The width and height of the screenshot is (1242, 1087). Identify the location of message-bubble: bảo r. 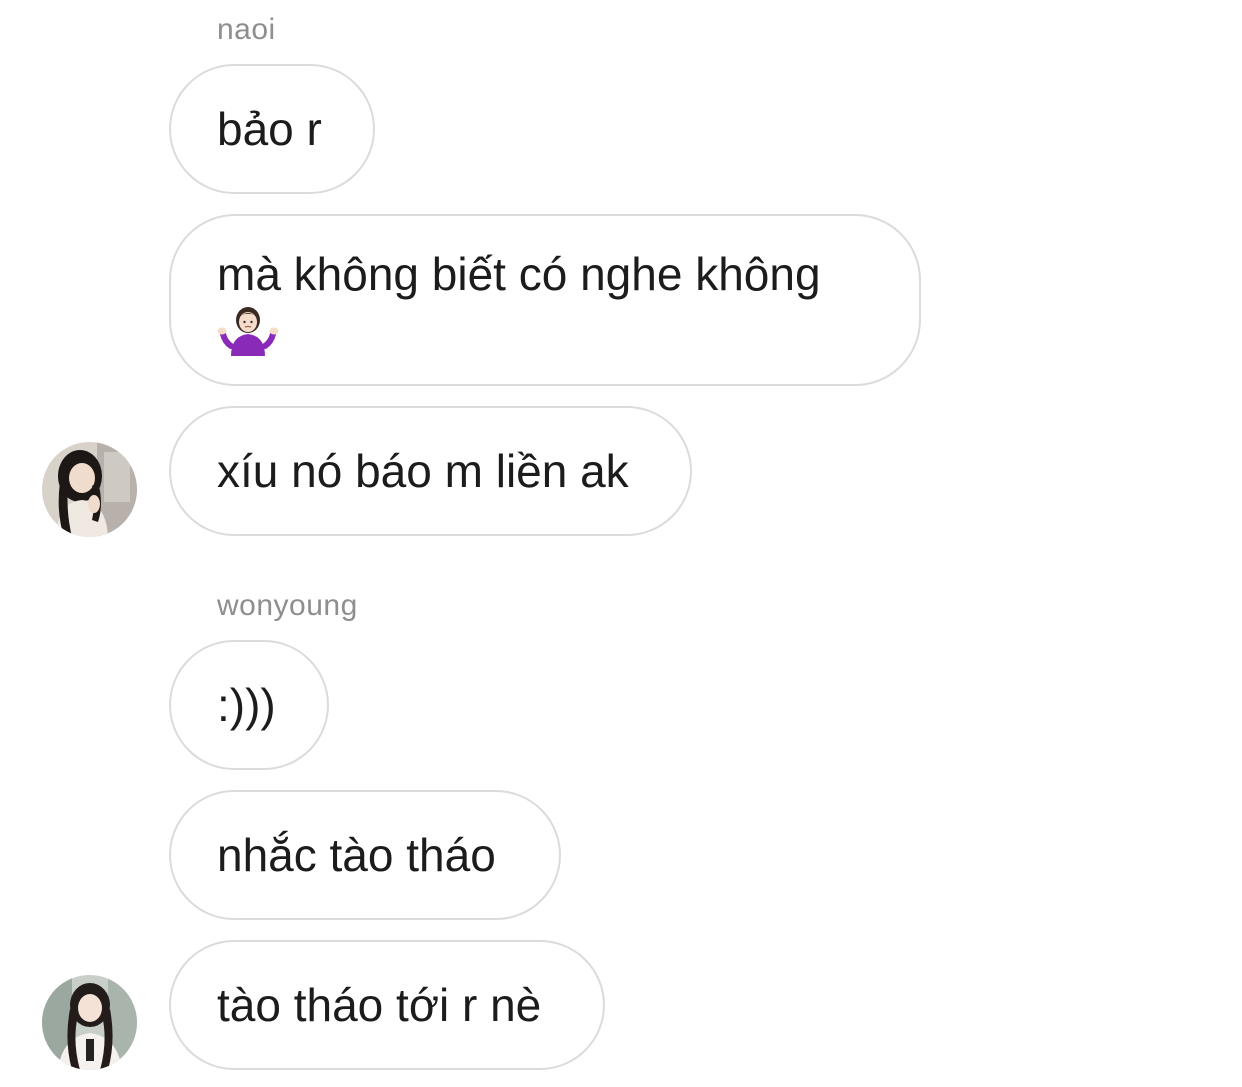
(272, 129).